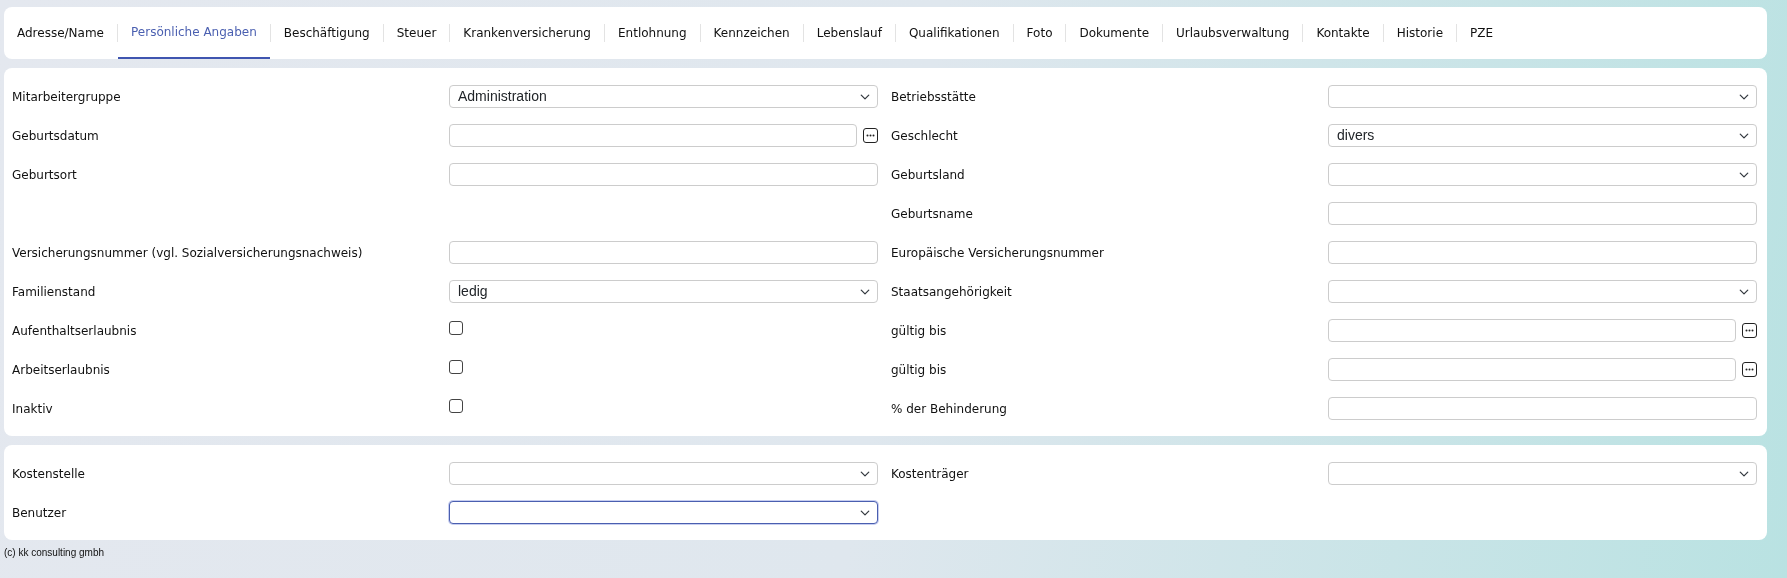 Image resolution: width=1787 pixels, height=578 pixels. What do you see at coordinates (1419, 33) in the screenshot?
I see `tab: Historie` at bounding box center [1419, 33].